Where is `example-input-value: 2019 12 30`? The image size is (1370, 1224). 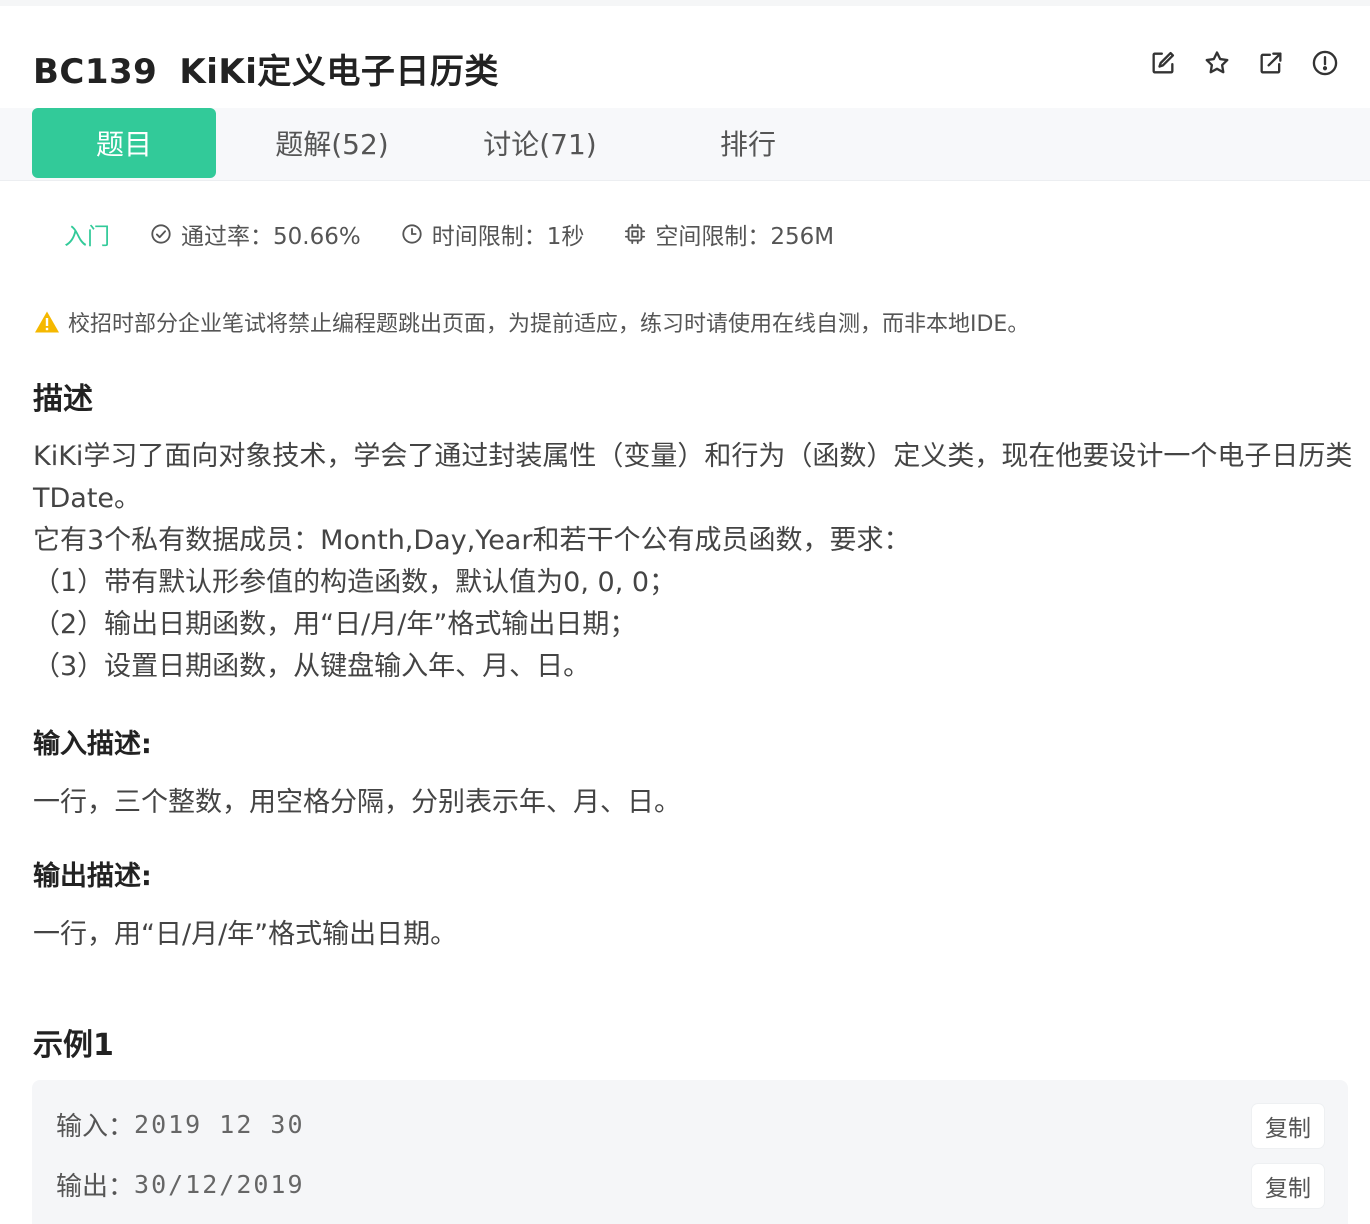 example-input-value: 2019 12 30 is located at coordinates (219, 1124).